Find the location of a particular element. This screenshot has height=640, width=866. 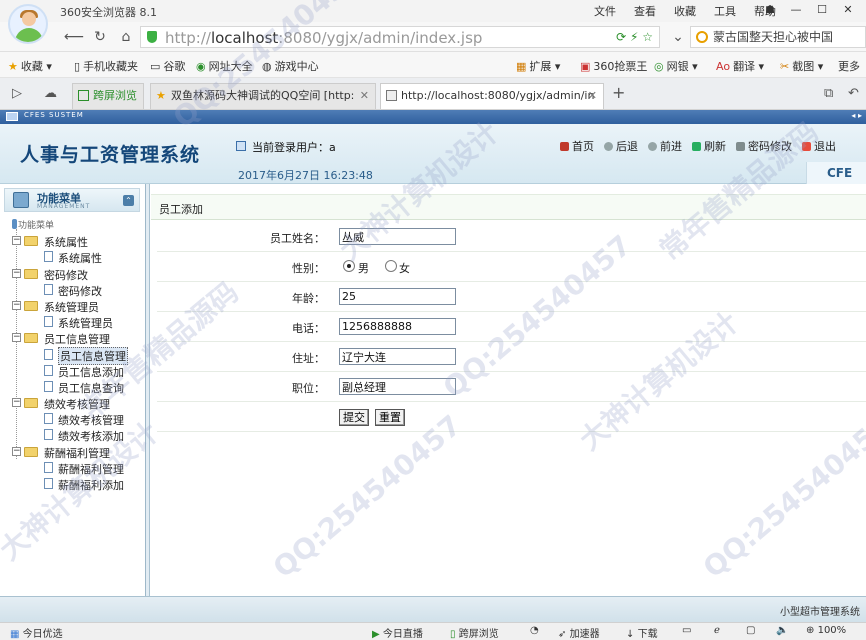

restore-tab-icon: ⧉ is located at coordinates (828, 93).